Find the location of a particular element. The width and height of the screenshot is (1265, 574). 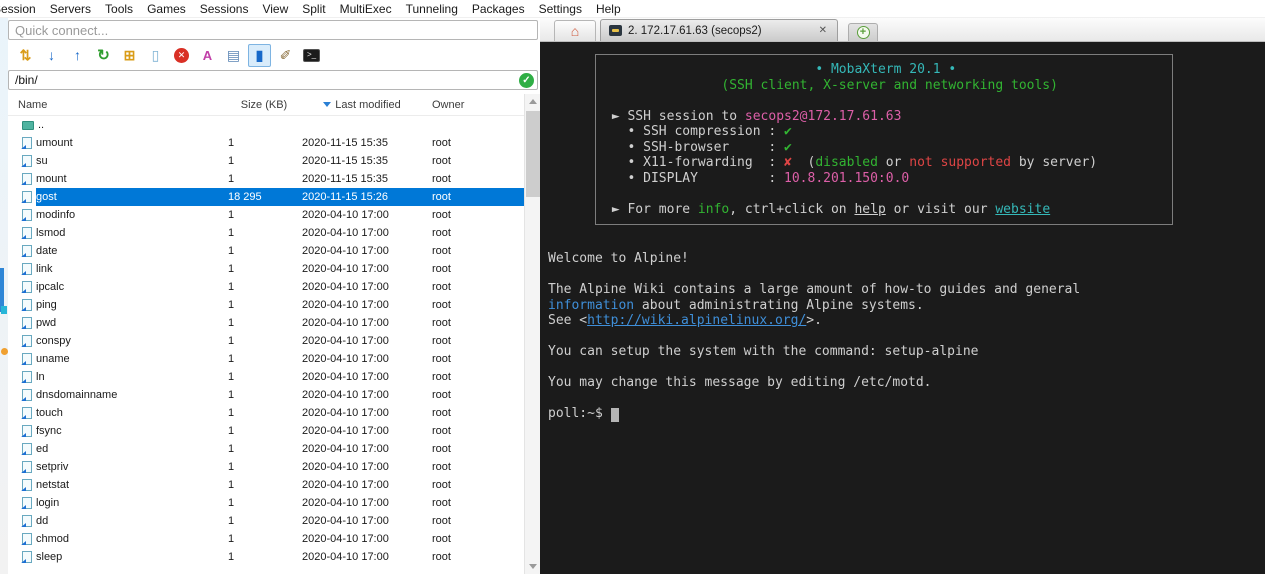

path-wrap: ✓ is located at coordinates (274, 82).